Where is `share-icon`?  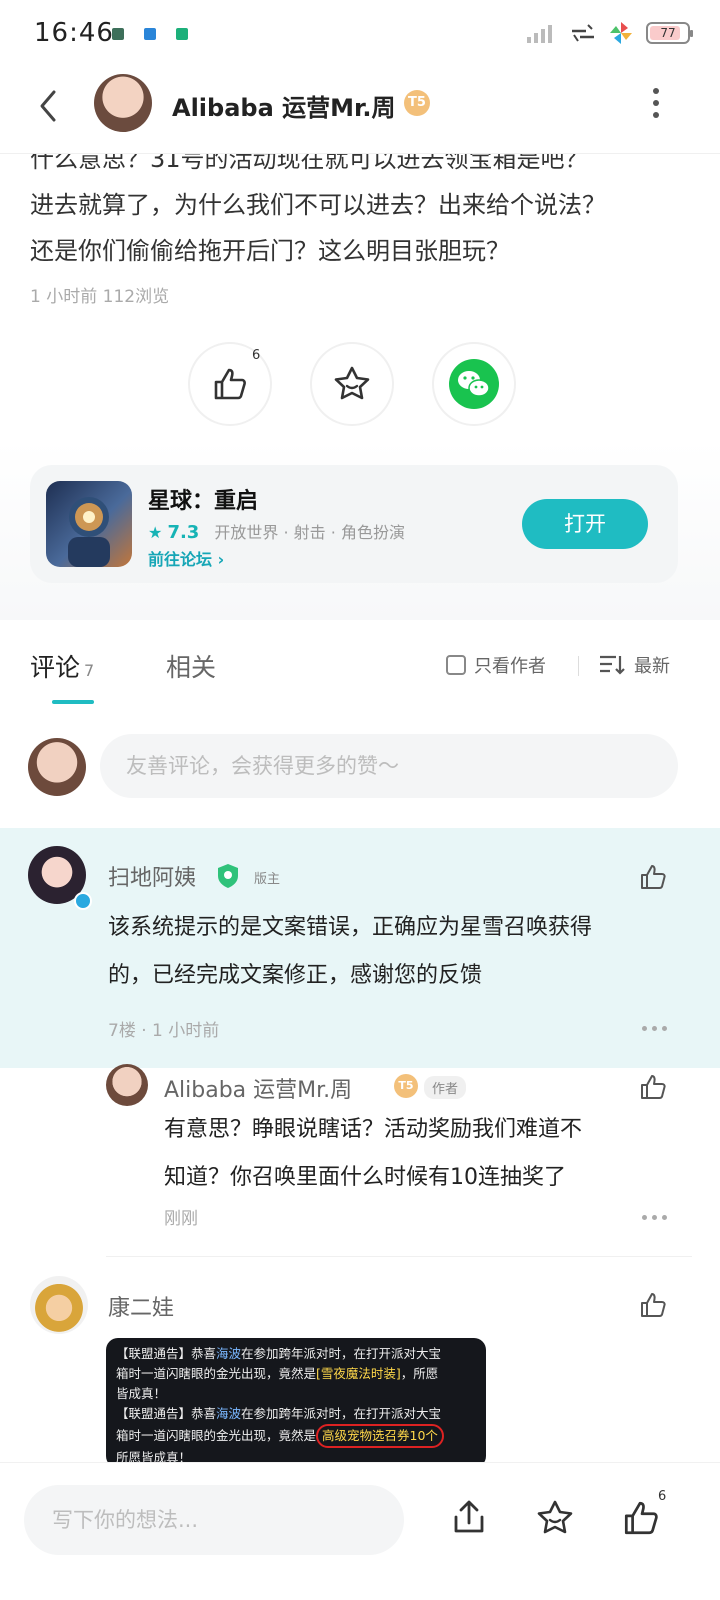 share-icon is located at coordinates (469, 1518).